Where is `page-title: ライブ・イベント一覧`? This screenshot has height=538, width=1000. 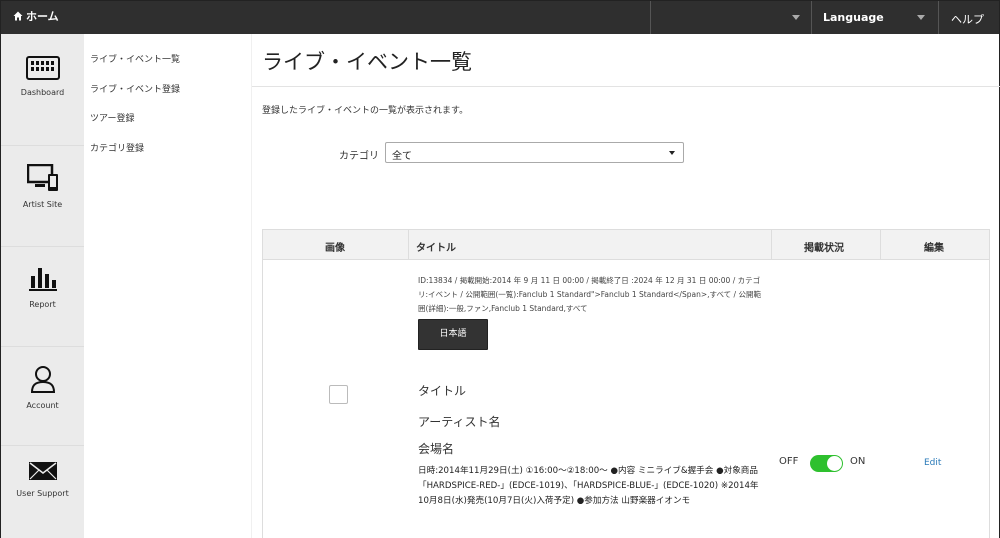
page-title: ライブ・イベント一覧 is located at coordinates (367, 62).